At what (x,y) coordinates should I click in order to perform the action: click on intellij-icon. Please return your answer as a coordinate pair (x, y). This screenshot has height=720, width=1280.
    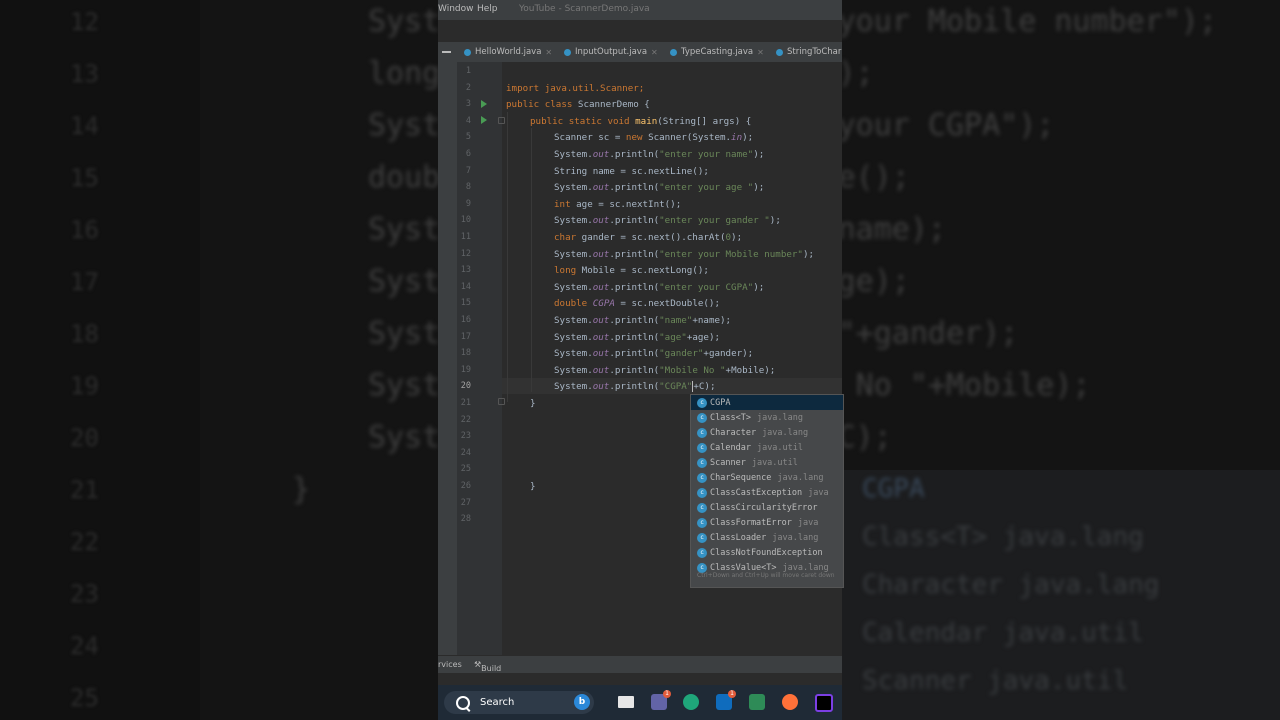
    Looking at the image, I should click on (824, 703).